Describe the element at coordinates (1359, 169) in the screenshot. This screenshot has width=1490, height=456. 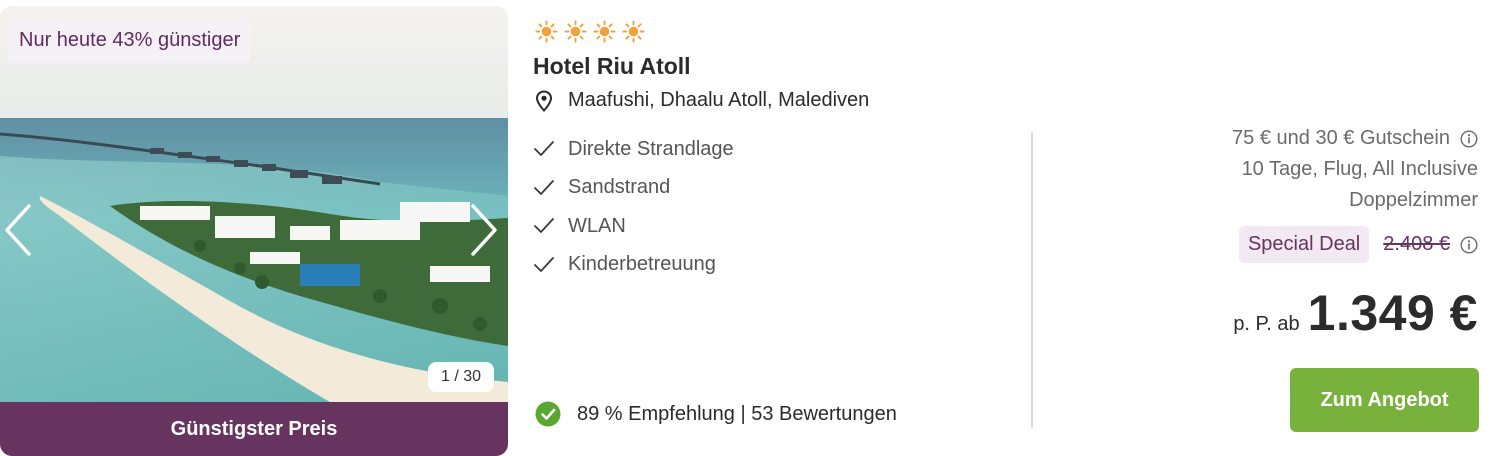
I see `trip-details: 10 Tage, Flug, All Inclusive` at that location.